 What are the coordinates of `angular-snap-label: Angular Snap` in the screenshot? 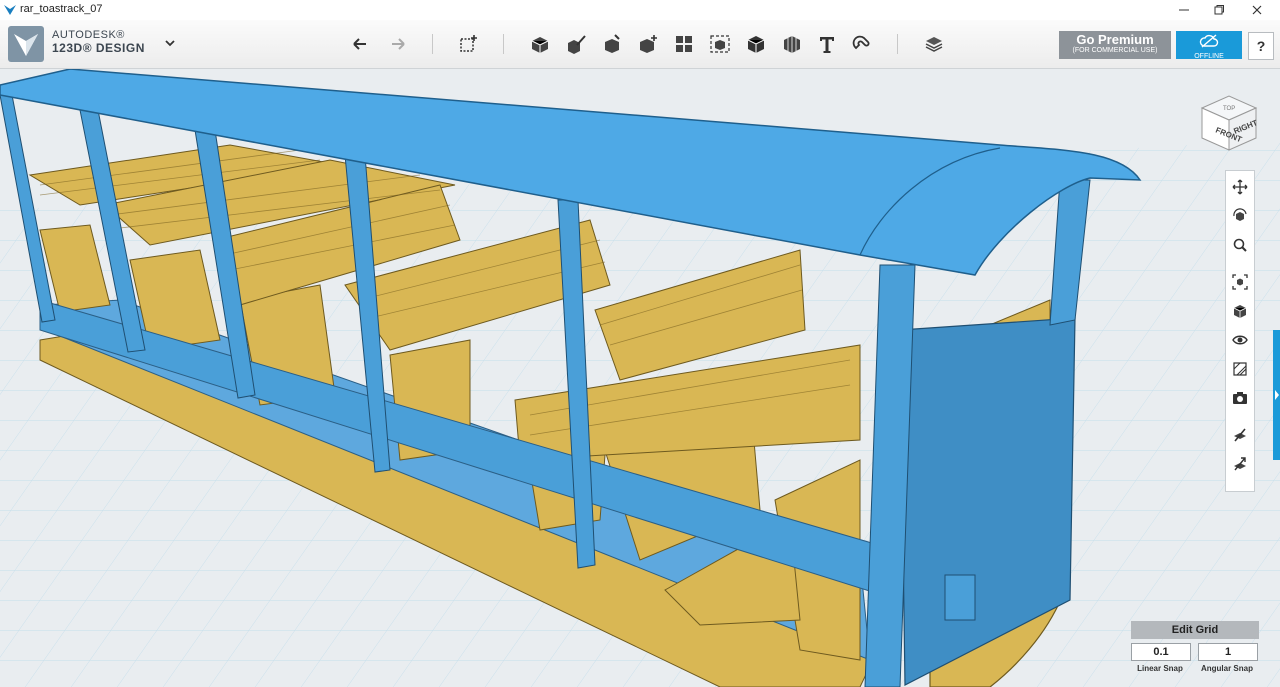 It's located at (1226, 668).